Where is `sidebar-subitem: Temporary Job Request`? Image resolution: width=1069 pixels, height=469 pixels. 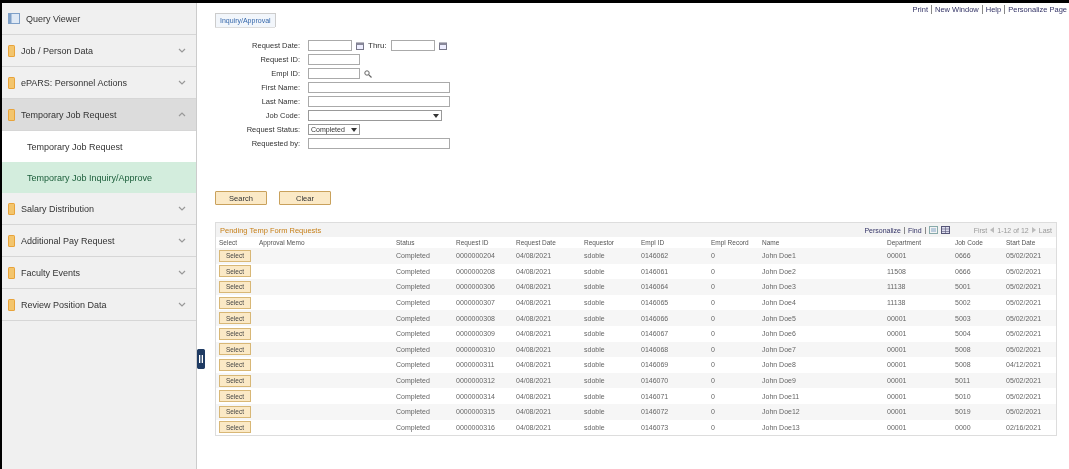 sidebar-subitem: Temporary Job Request is located at coordinates (99, 146).